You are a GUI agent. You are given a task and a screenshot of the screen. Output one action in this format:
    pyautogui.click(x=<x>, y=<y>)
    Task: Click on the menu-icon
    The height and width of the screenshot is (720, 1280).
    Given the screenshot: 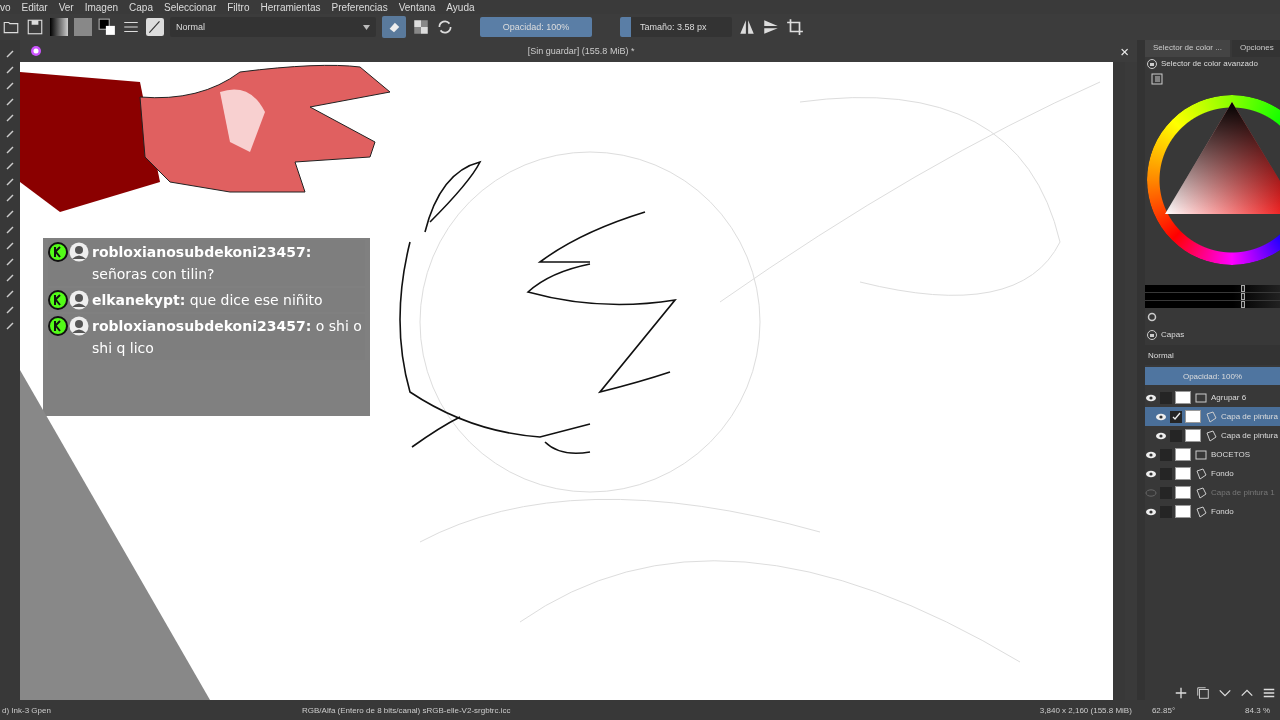 What is the action you would take?
    pyautogui.click(x=1269, y=693)
    